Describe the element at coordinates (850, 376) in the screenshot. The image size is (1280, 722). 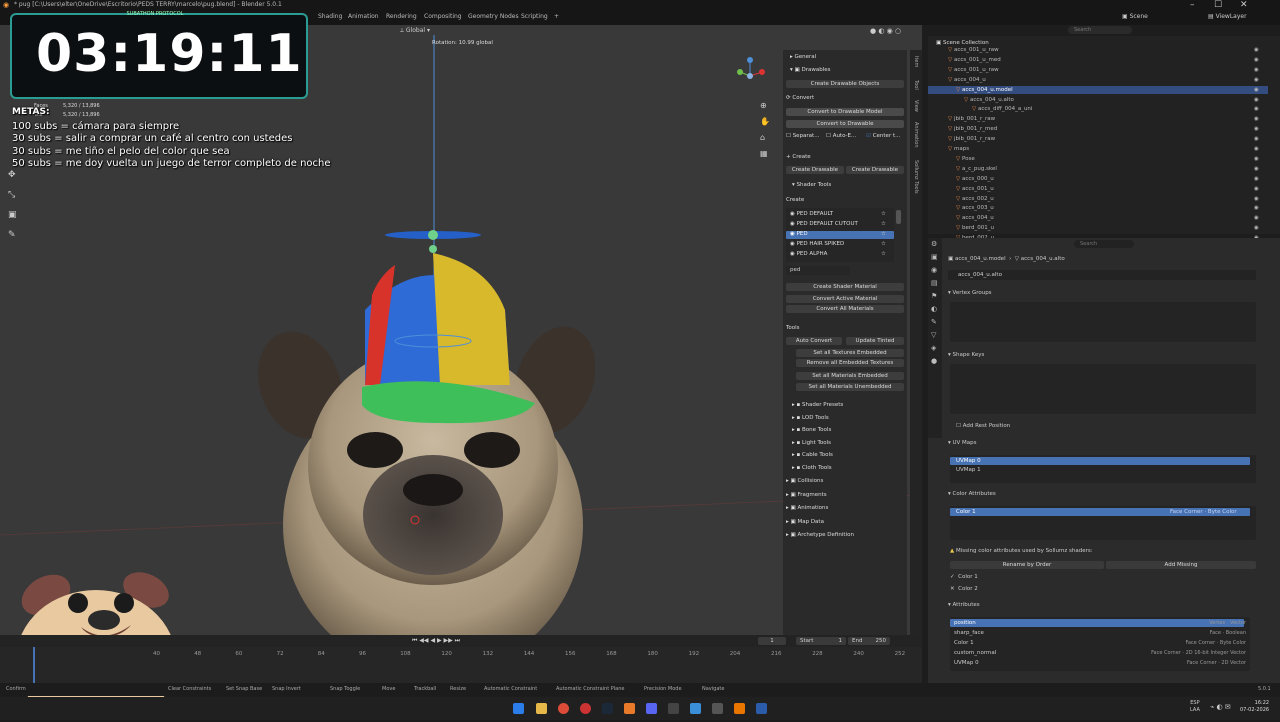
I see `set-all-materials-embedded-button: Set all Materials Embedded` at that location.